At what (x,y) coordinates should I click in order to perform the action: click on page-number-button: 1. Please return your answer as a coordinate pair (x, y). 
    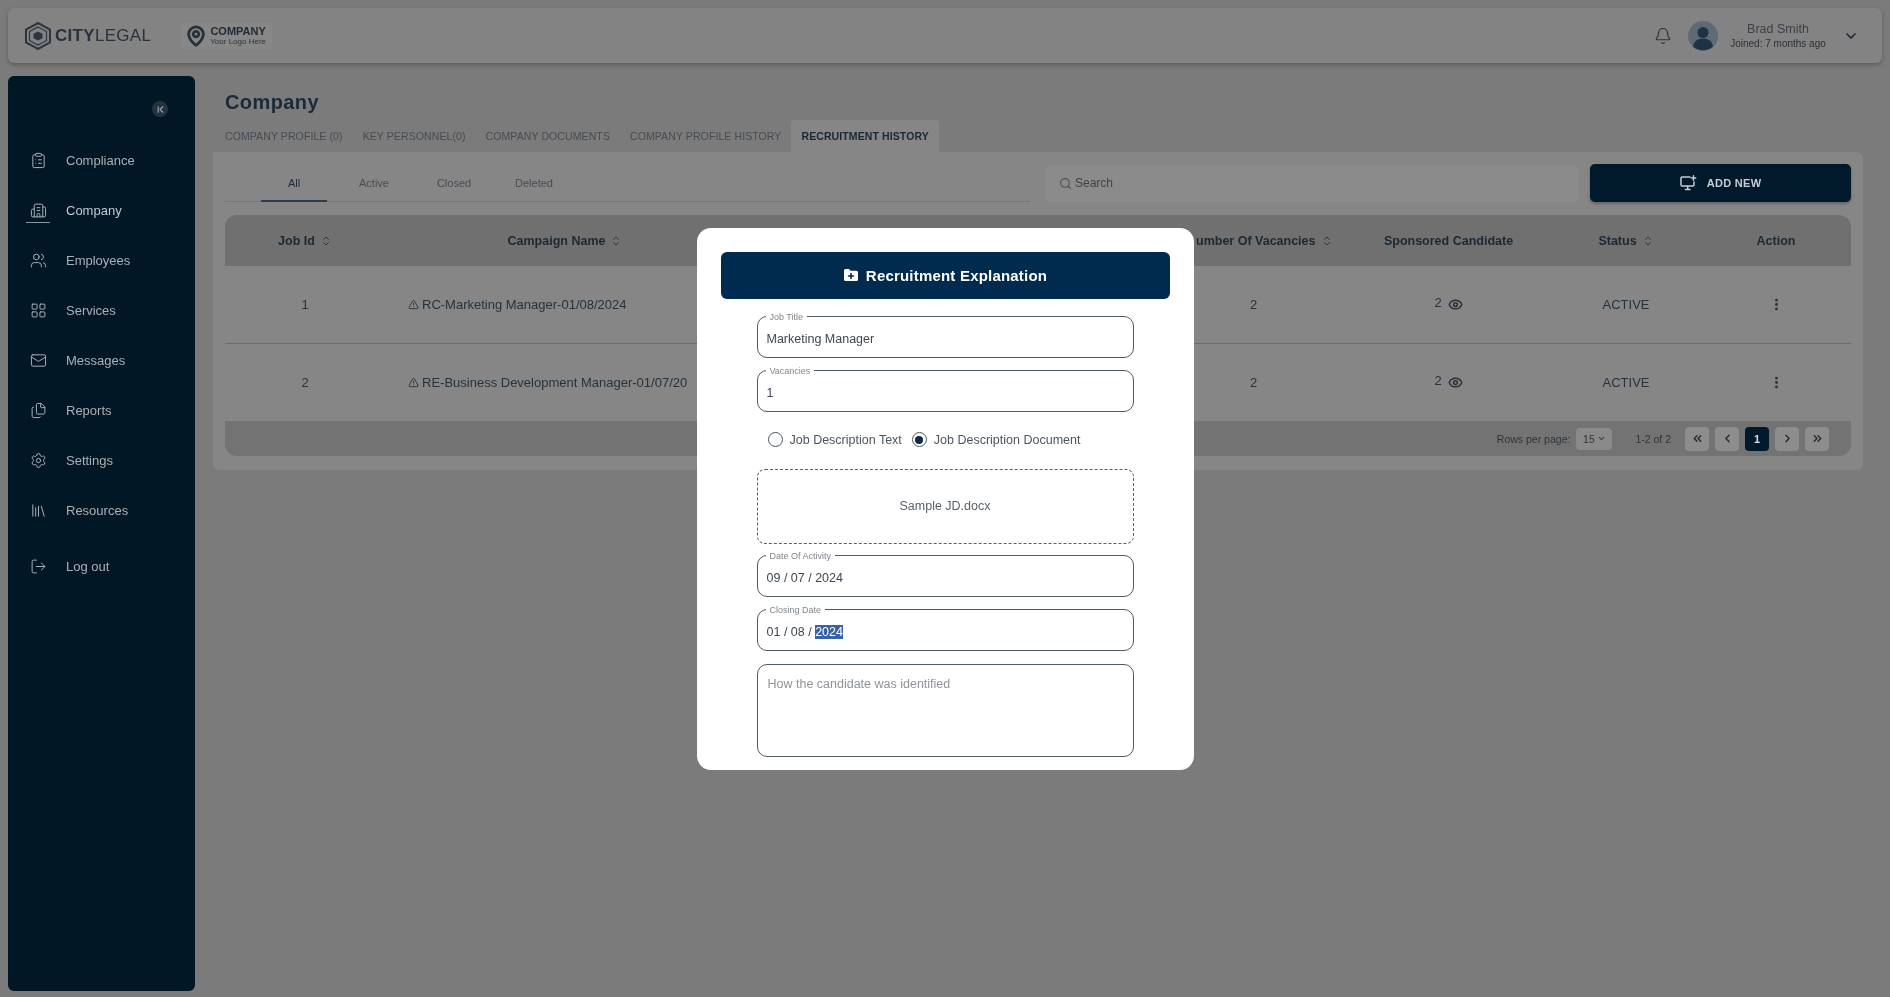
    Looking at the image, I should click on (1757, 438).